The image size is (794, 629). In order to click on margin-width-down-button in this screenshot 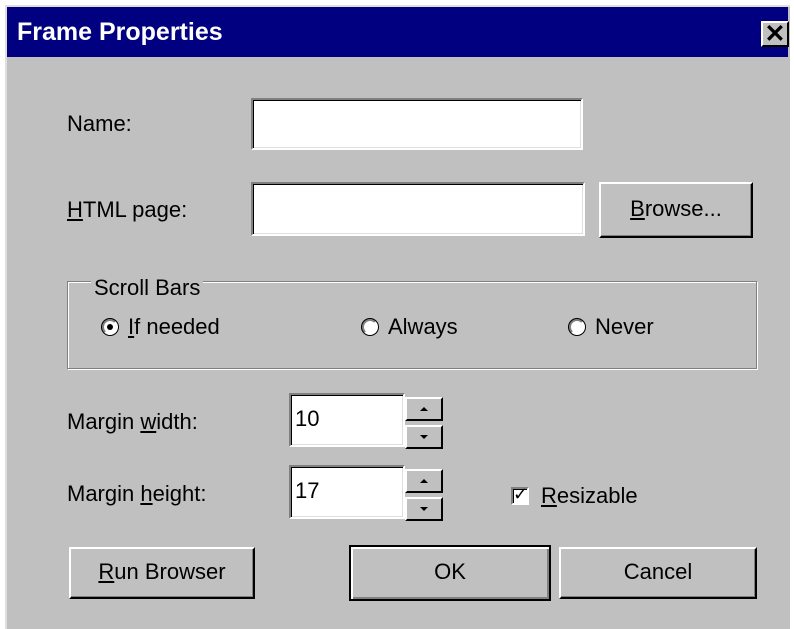, I will do `click(424, 437)`.